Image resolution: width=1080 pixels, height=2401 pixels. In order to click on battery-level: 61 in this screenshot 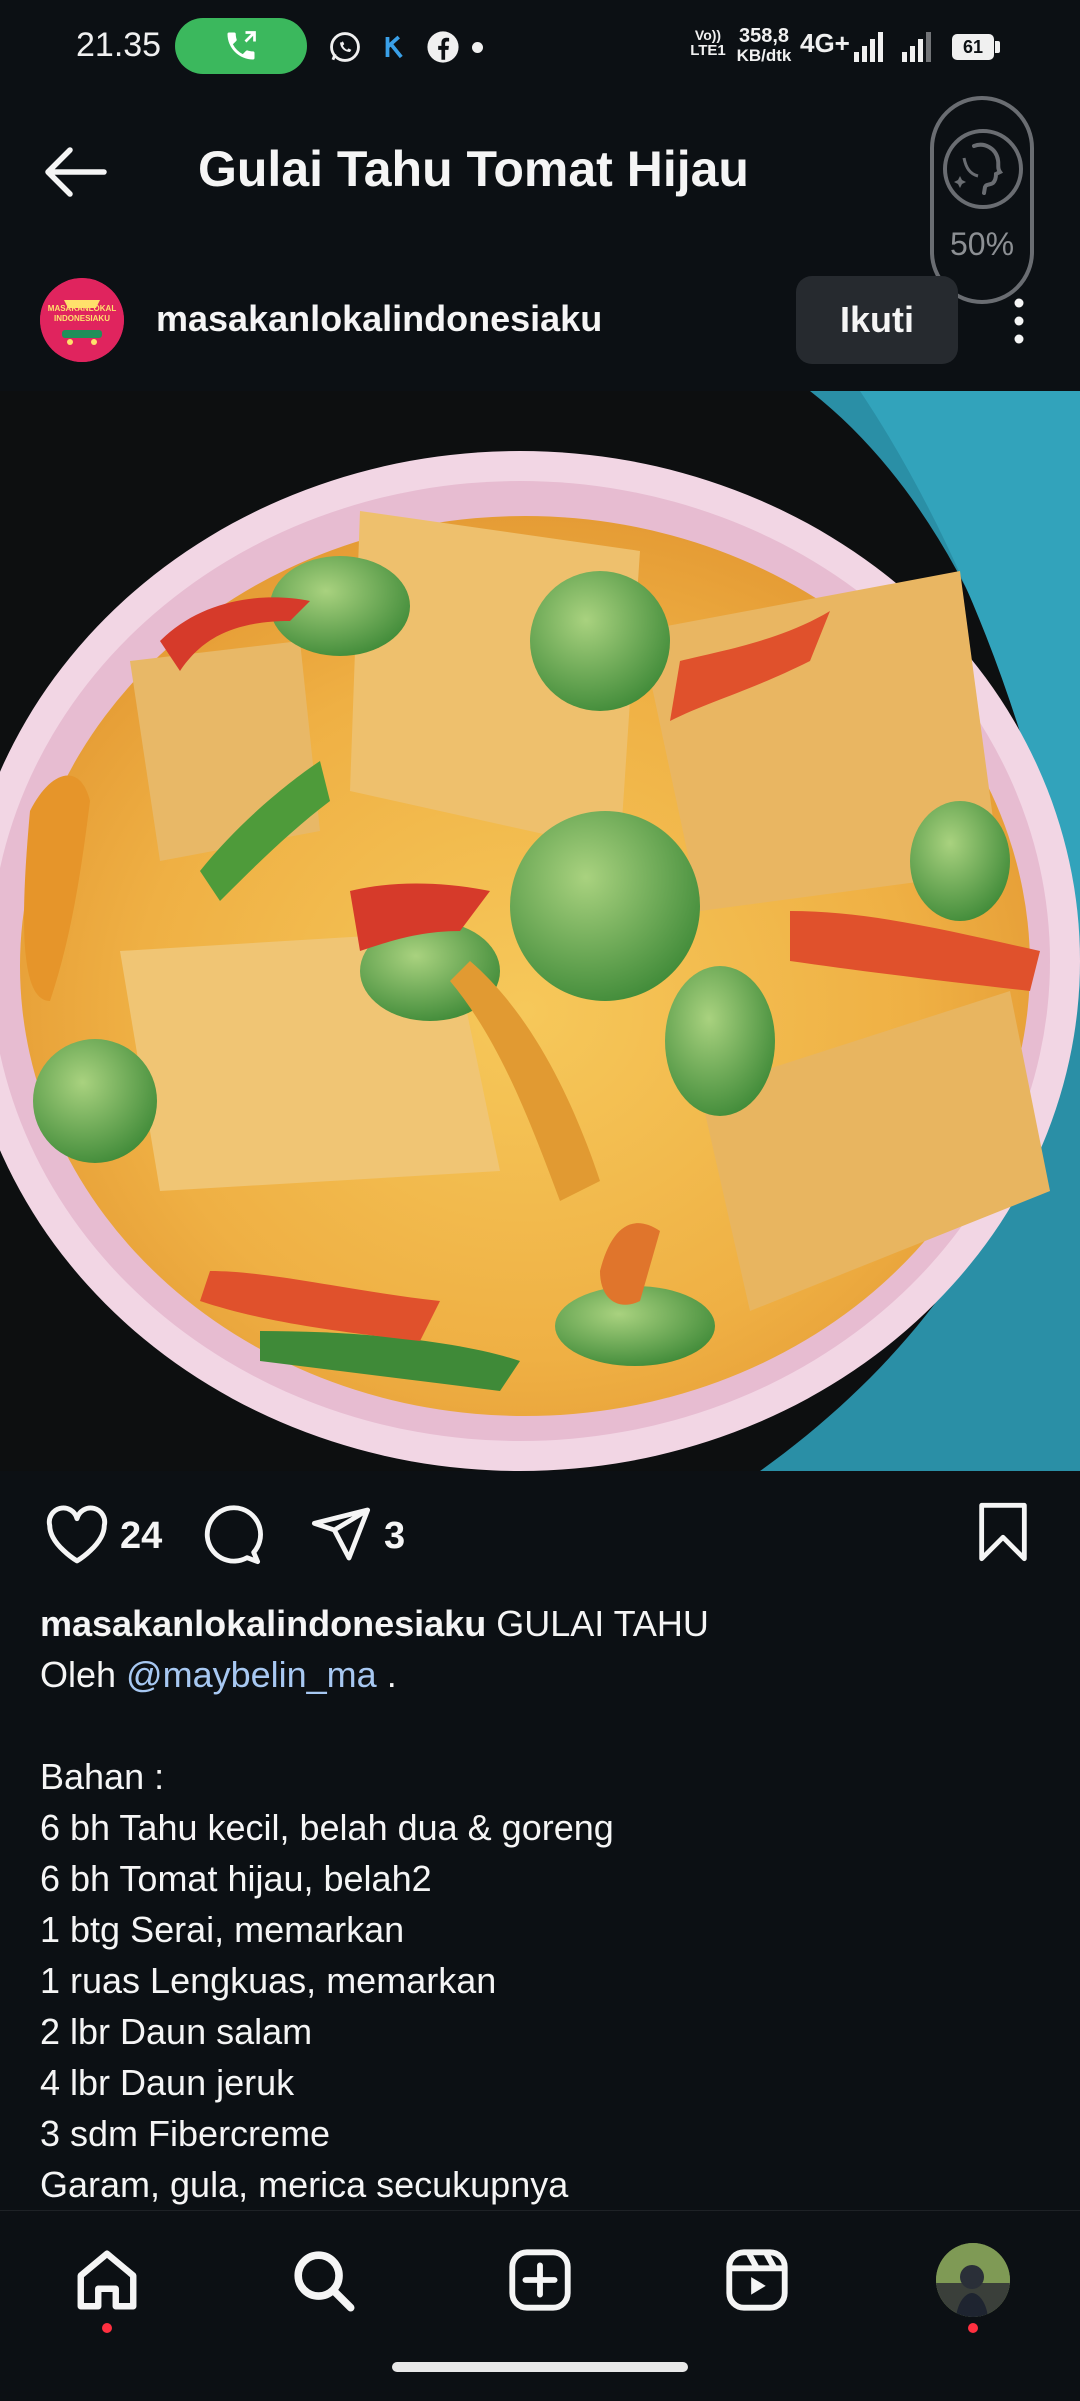, I will do `click(973, 47)`.